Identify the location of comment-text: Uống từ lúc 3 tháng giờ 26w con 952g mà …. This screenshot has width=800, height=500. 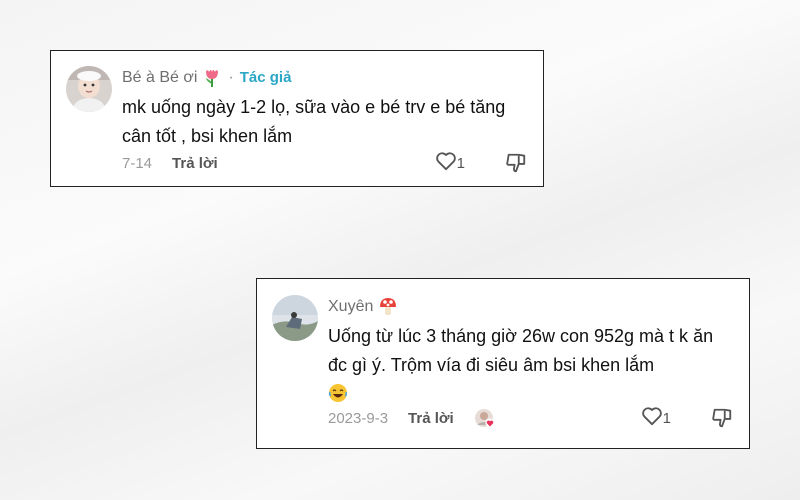
(521, 350).